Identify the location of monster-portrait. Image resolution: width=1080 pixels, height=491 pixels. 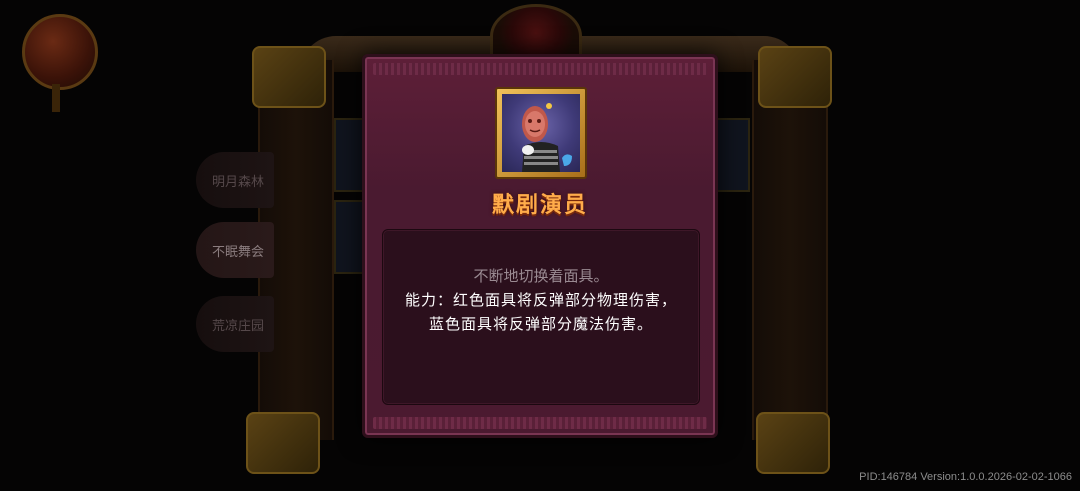
(541, 133).